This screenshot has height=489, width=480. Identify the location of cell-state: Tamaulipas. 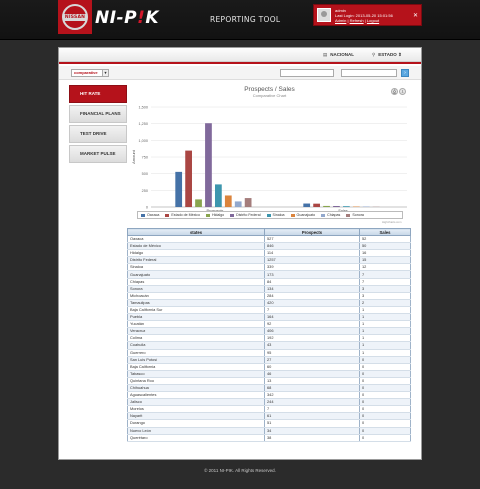
(196, 303).